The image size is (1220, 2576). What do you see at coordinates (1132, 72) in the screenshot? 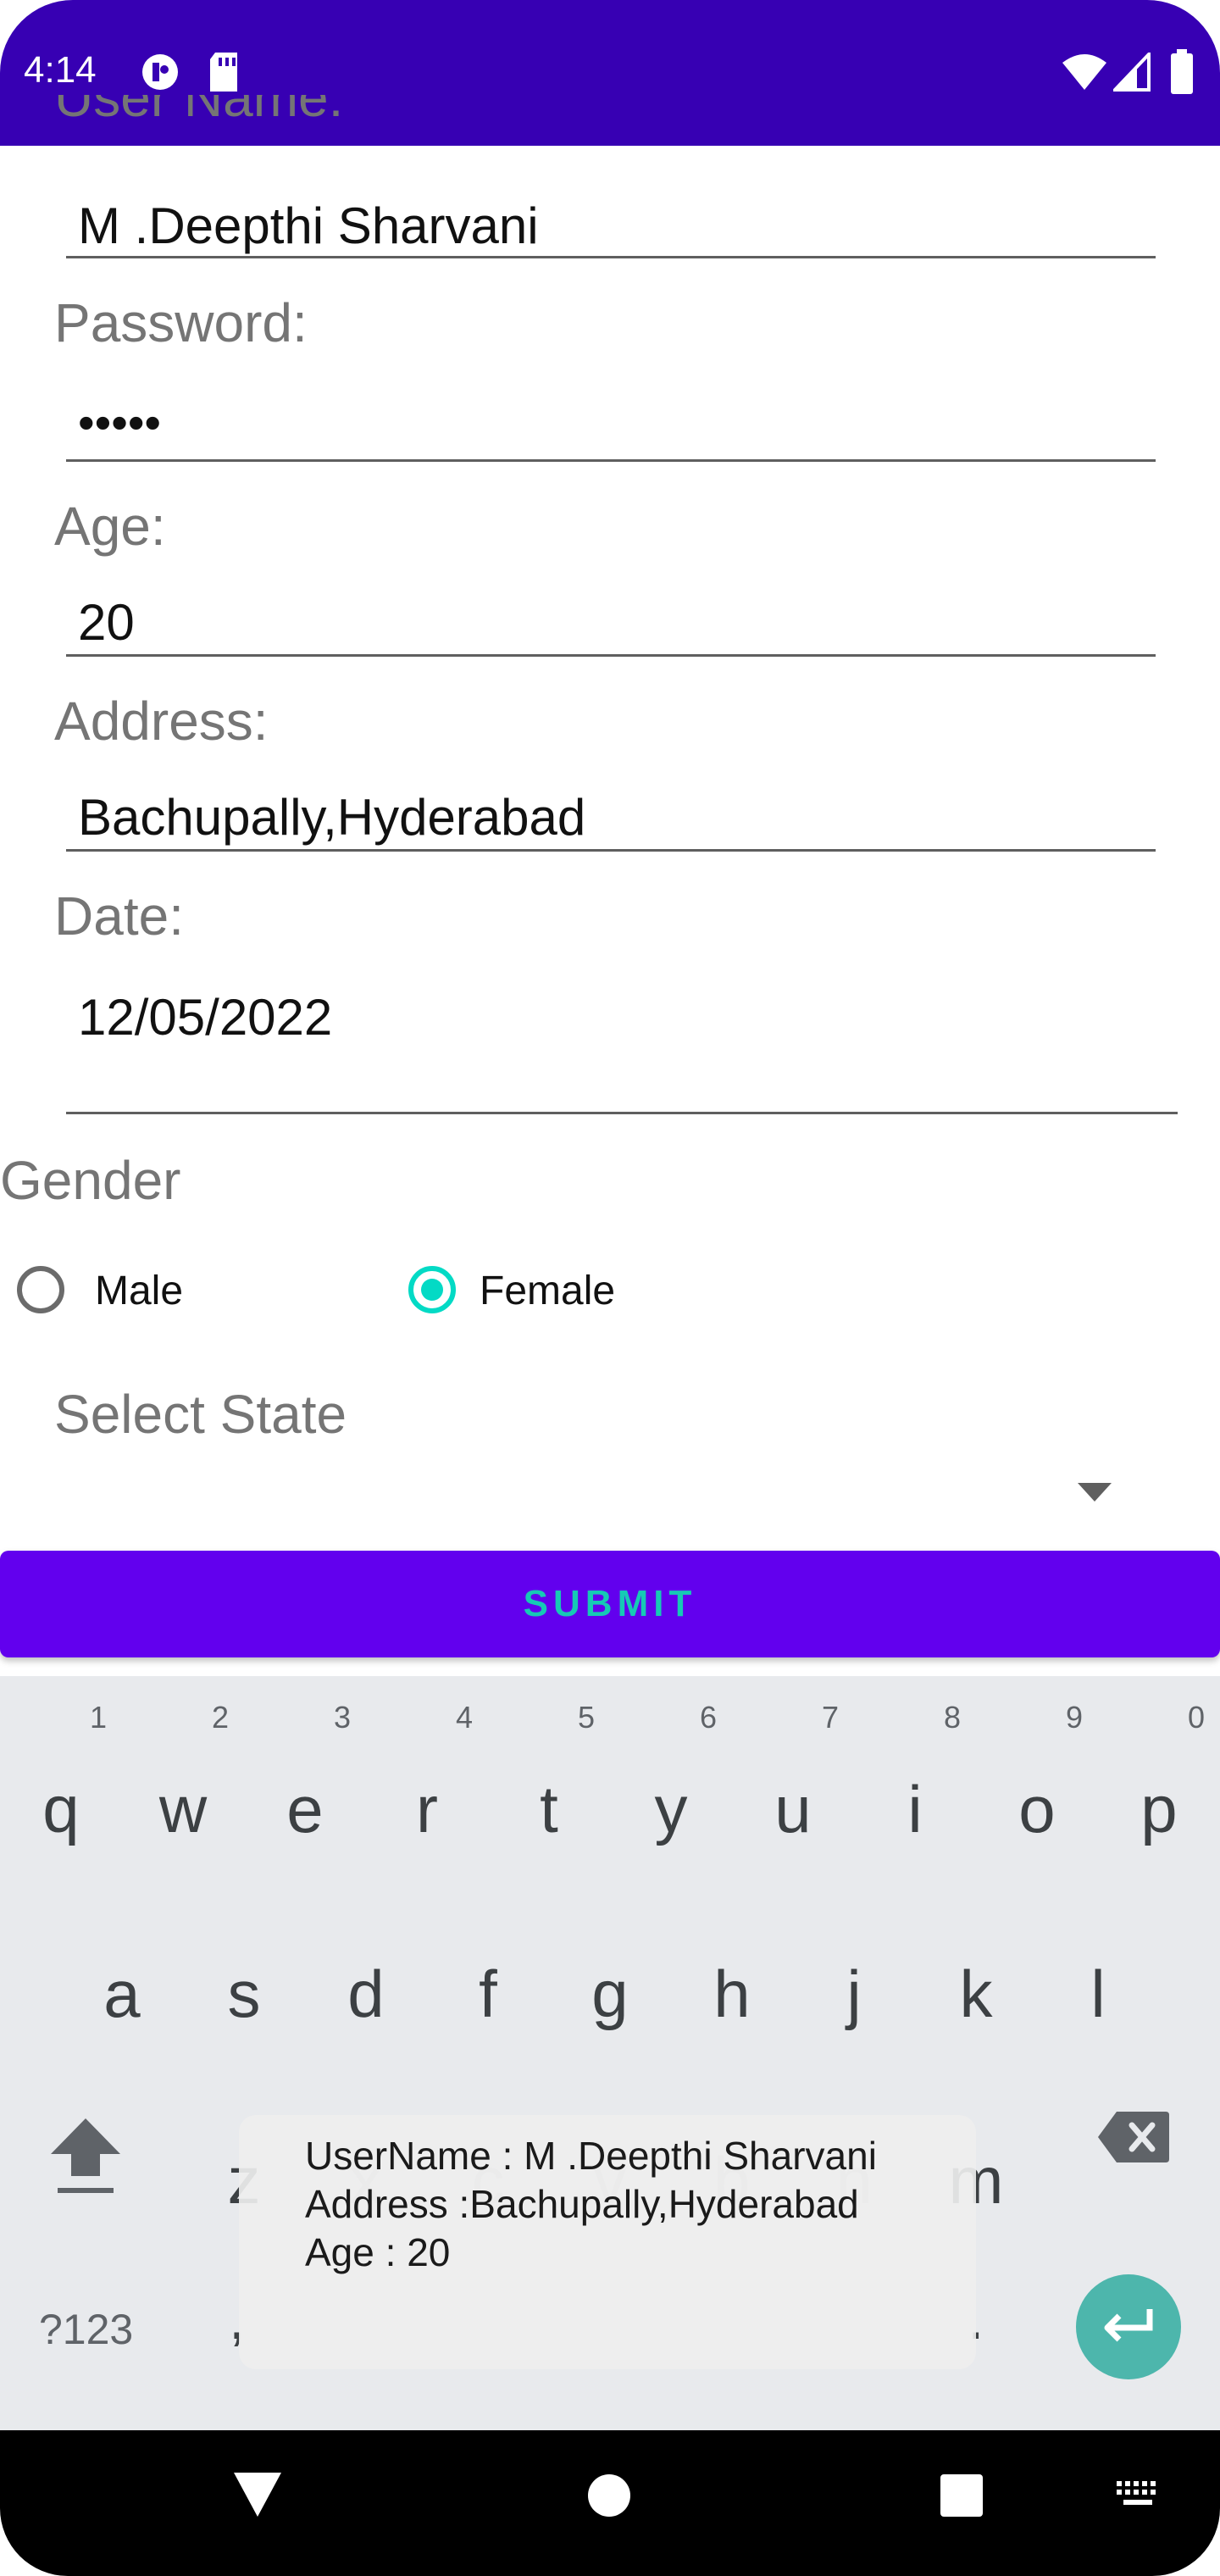
I see `cell-signal-icon` at bounding box center [1132, 72].